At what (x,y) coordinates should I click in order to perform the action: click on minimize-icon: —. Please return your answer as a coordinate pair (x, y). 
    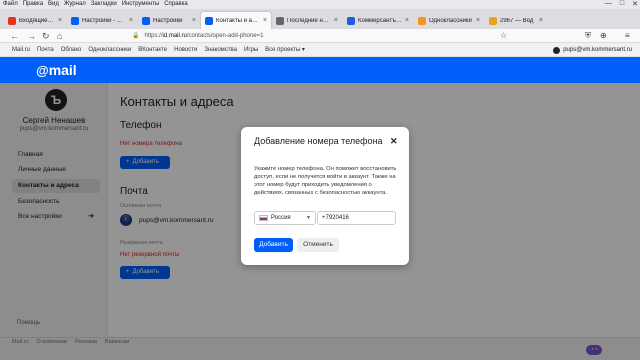
    Looking at the image, I should click on (608, 4).